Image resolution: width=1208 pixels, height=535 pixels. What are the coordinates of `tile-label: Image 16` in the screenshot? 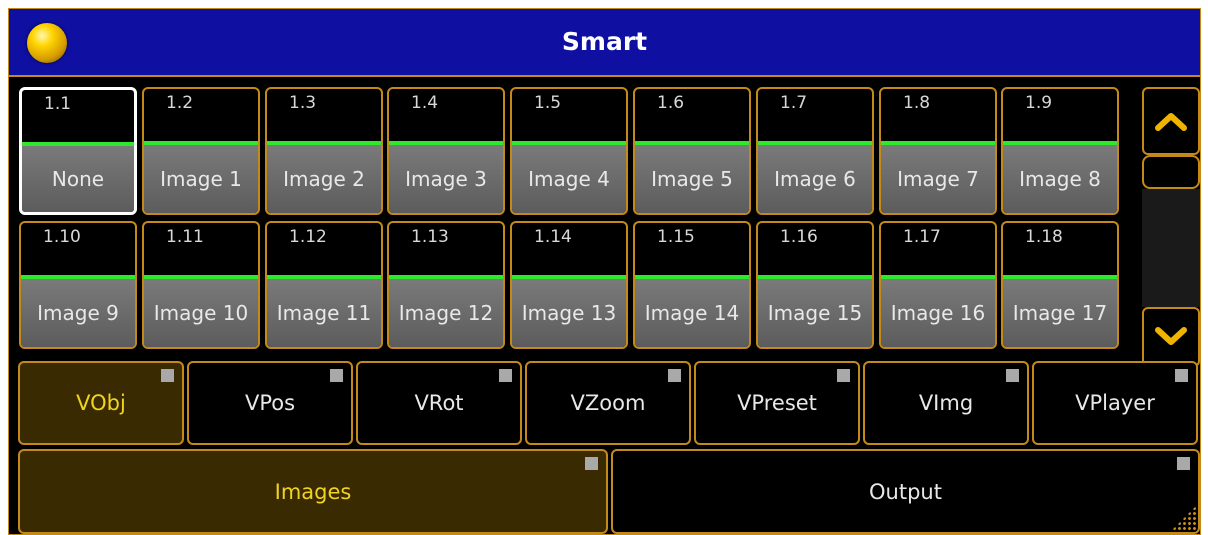 It's located at (938, 313).